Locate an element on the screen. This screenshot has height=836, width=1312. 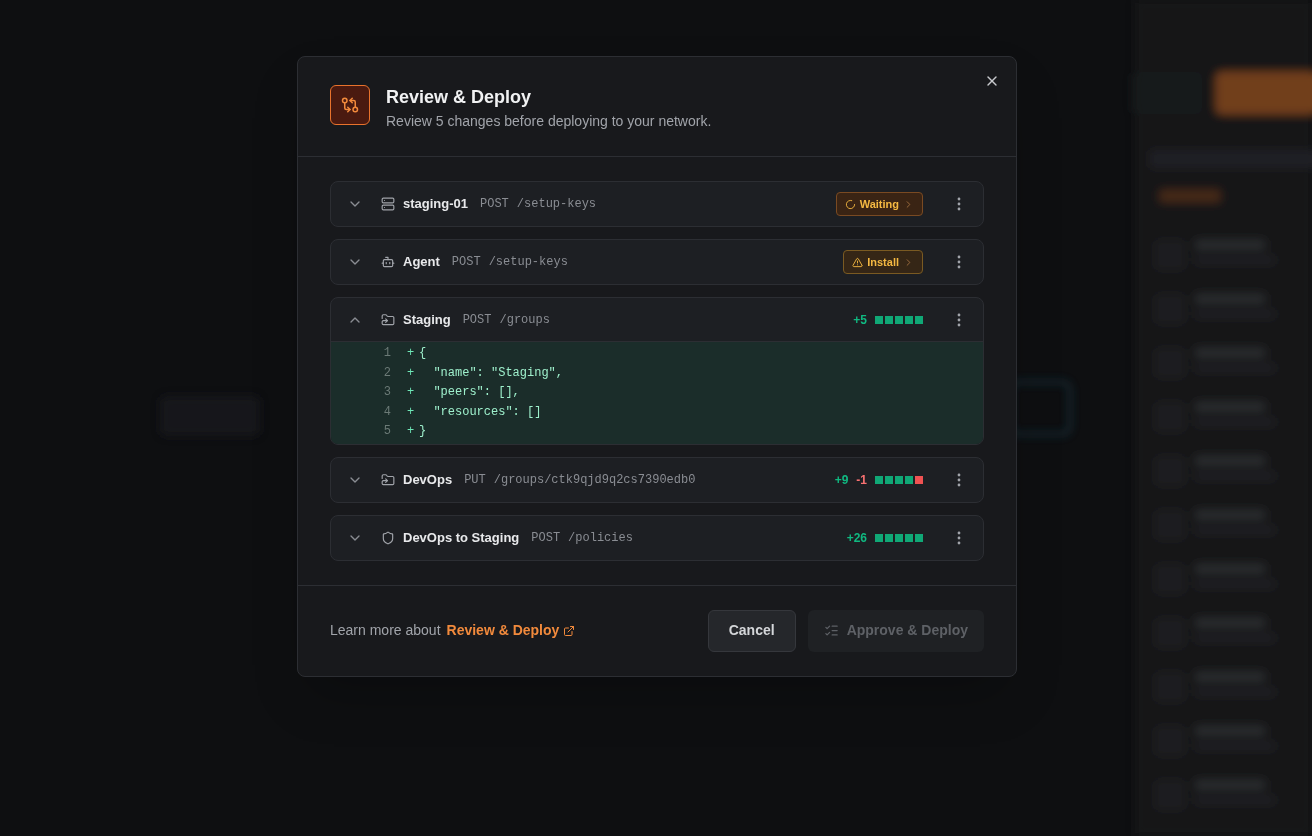
code-line: "resources": [] is located at coordinates (487, 412).